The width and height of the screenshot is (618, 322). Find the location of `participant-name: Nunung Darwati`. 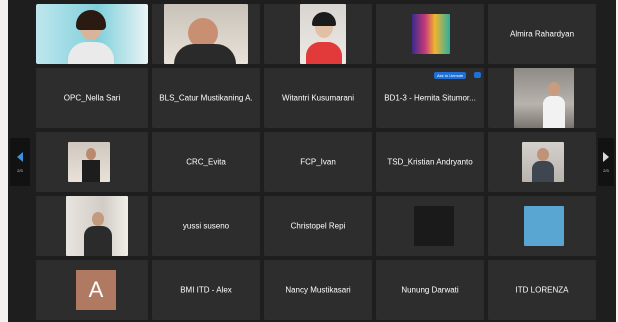

participant-name: Nunung Darwati is located at coordinates (430, 290).